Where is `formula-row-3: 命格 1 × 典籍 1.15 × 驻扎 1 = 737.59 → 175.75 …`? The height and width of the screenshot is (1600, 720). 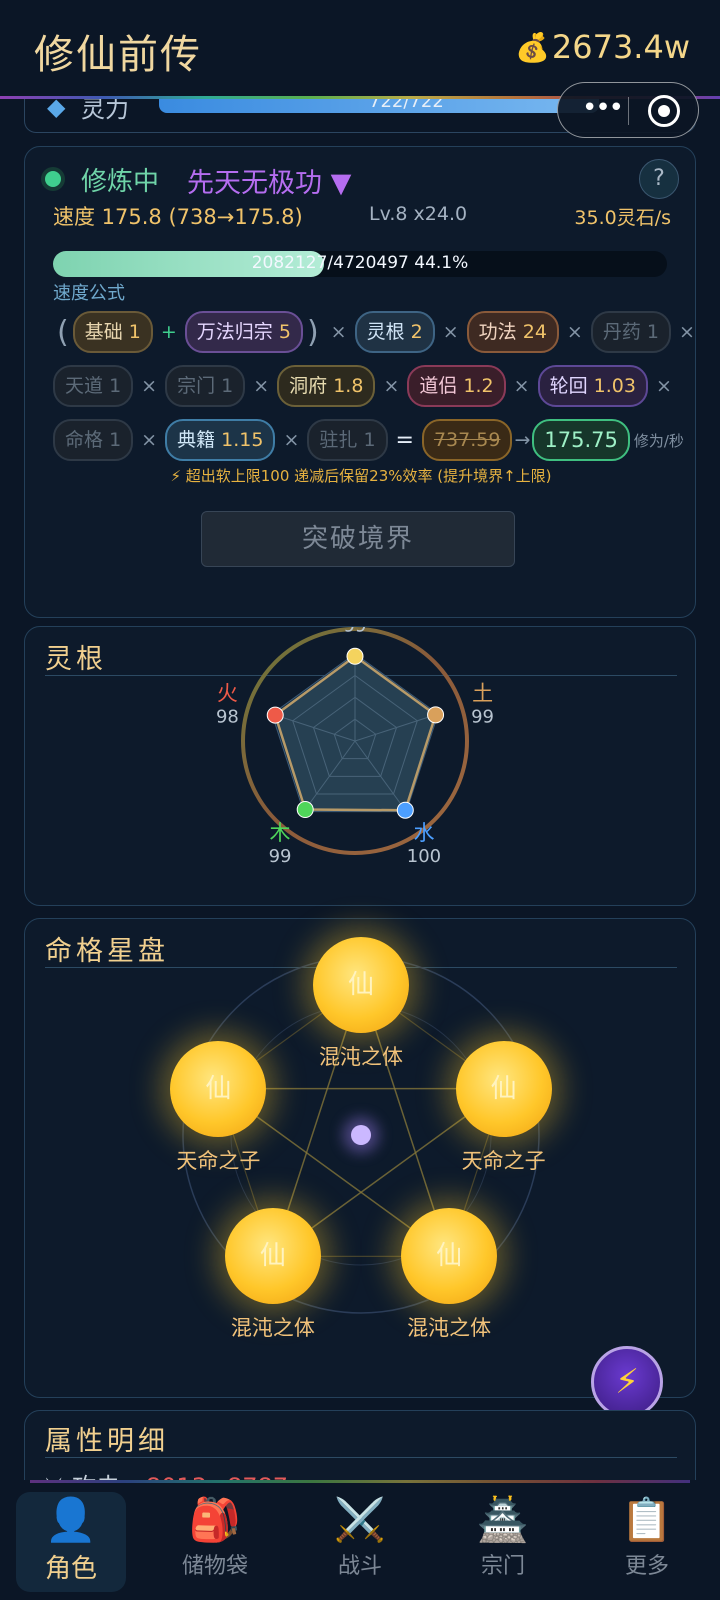
formula-row-3: 命格 1 × 典籍 1.15 × 驻扎 1 = 737.59 → 175.75 … is located at coordinates (368, 440).